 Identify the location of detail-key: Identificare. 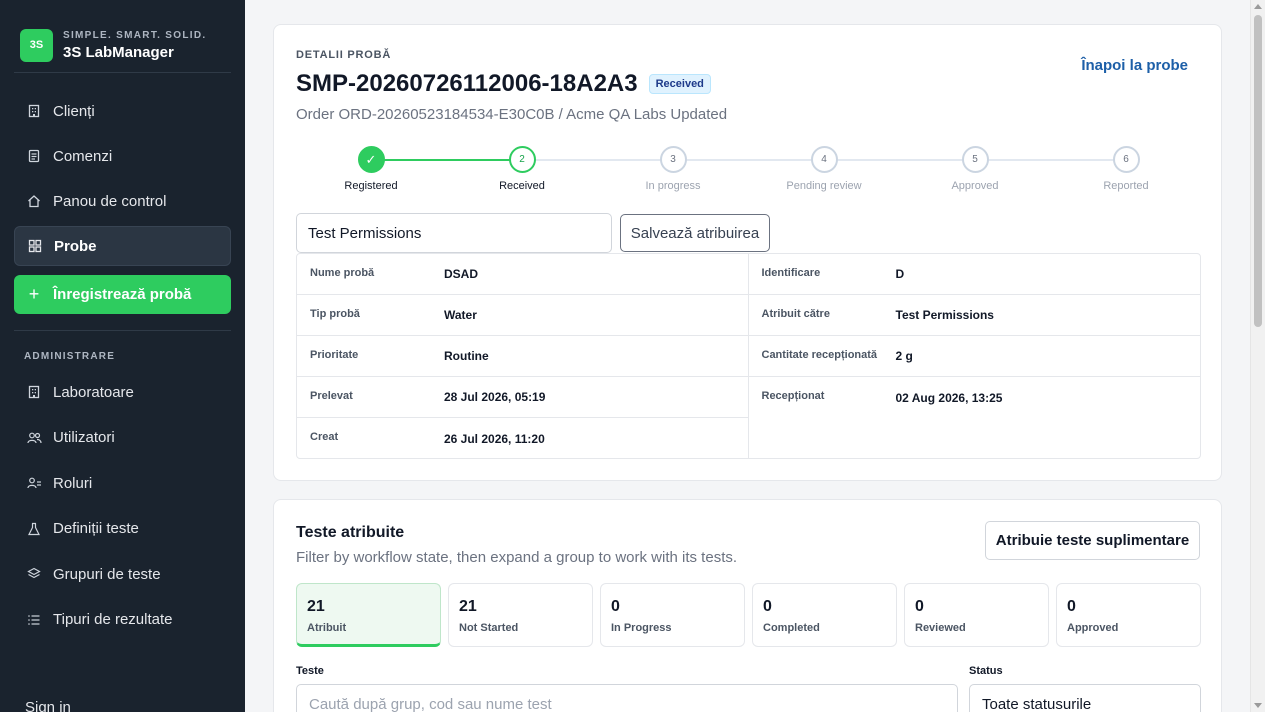
(791, 272).